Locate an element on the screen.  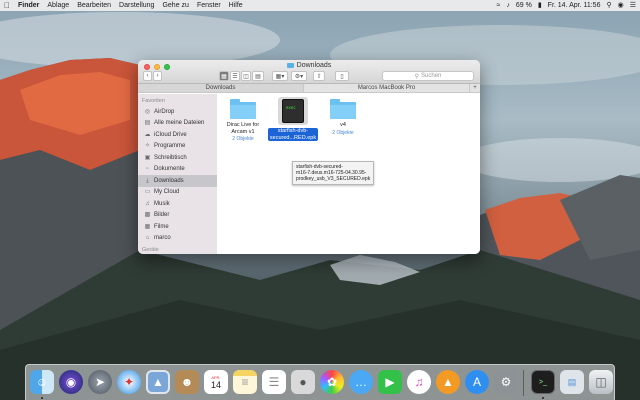
sidebar-item-all-files: ▤ Alle meine Dateien is located at coordinates (177, 124).